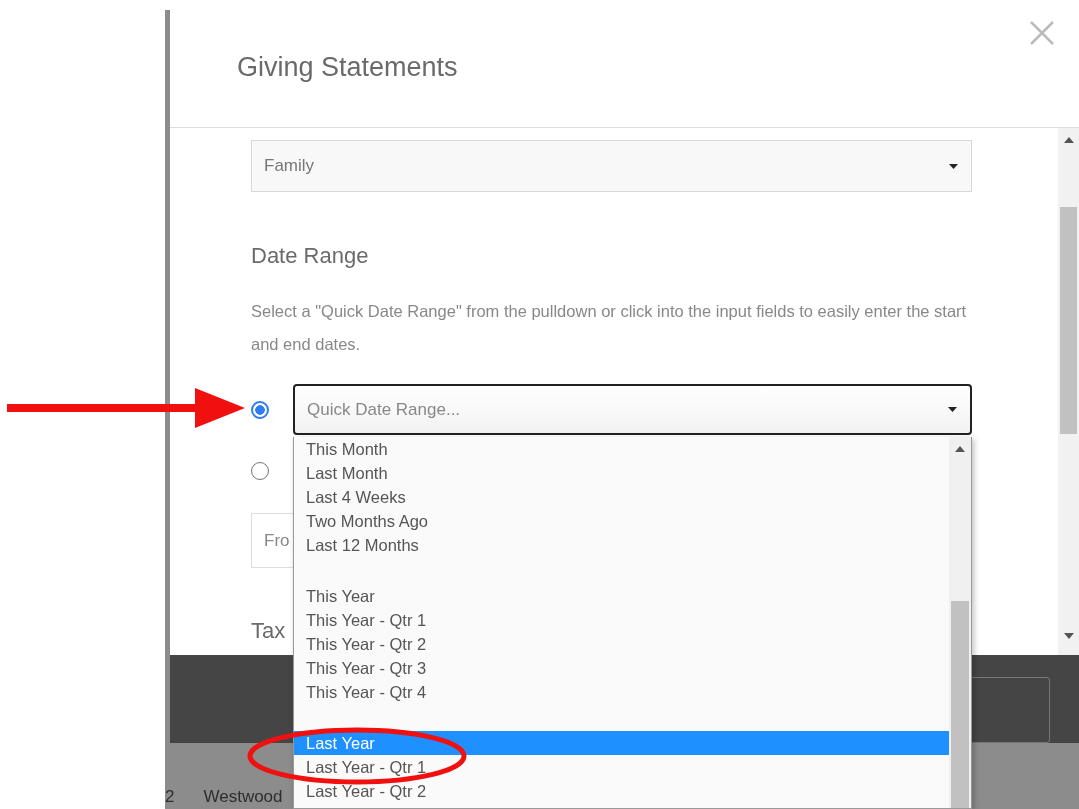 The image size is (1079, 809). What do you see at coordinates (621, 767) in the screenshot?
I see `dropdown-option: Last Year - Qtr 1` at bounding box center [621, 767].